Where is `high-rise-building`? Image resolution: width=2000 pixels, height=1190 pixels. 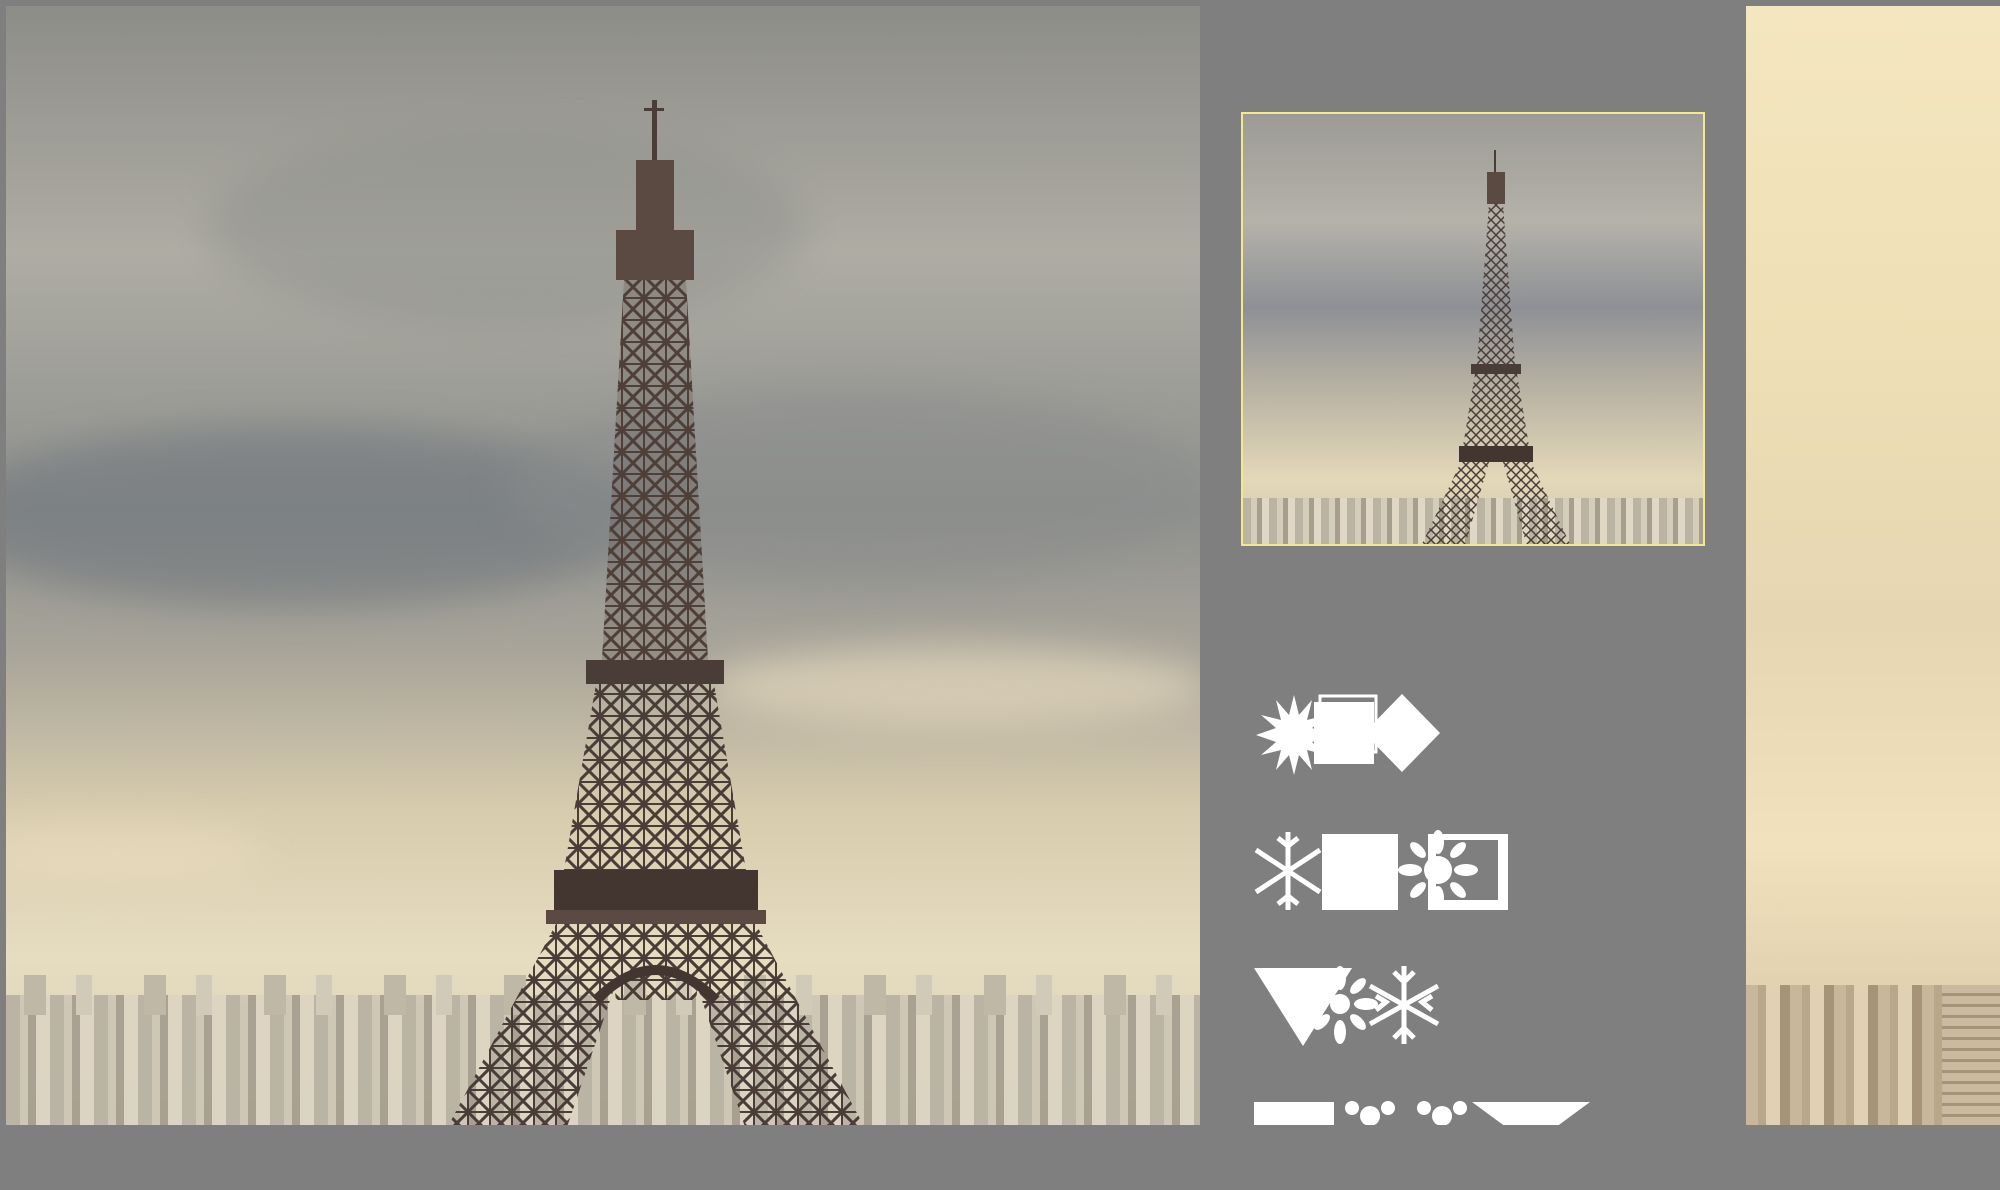
high-rise-building is located at coordinates (1971, 1055).